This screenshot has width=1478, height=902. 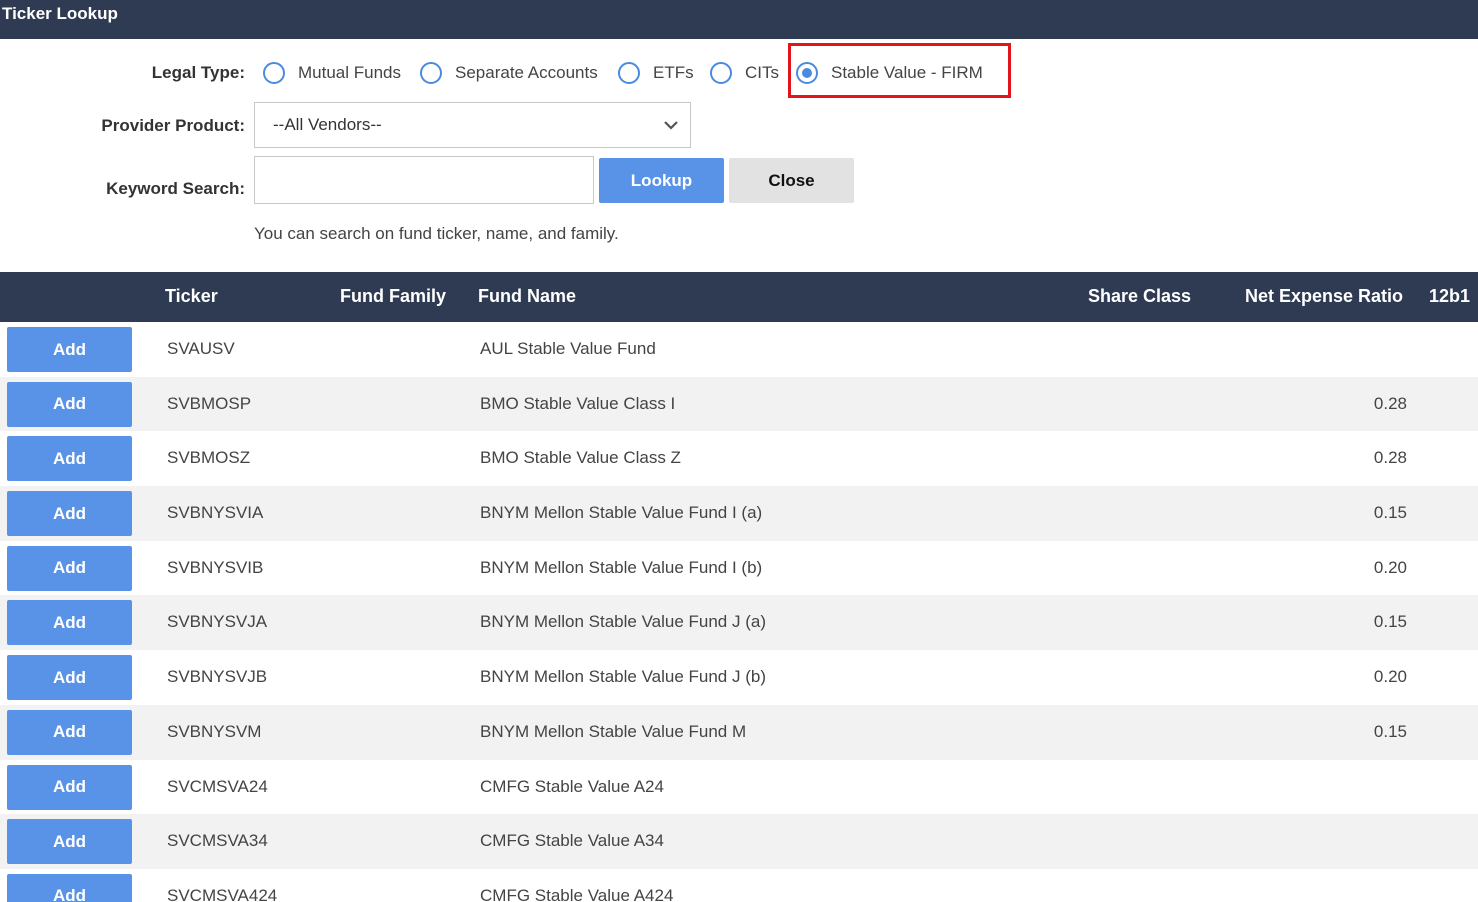 What do you see at coordinates (349, 72) in the screenshot?
I see `radio-label: Mutual Funds` at bounding box center [349, 72].